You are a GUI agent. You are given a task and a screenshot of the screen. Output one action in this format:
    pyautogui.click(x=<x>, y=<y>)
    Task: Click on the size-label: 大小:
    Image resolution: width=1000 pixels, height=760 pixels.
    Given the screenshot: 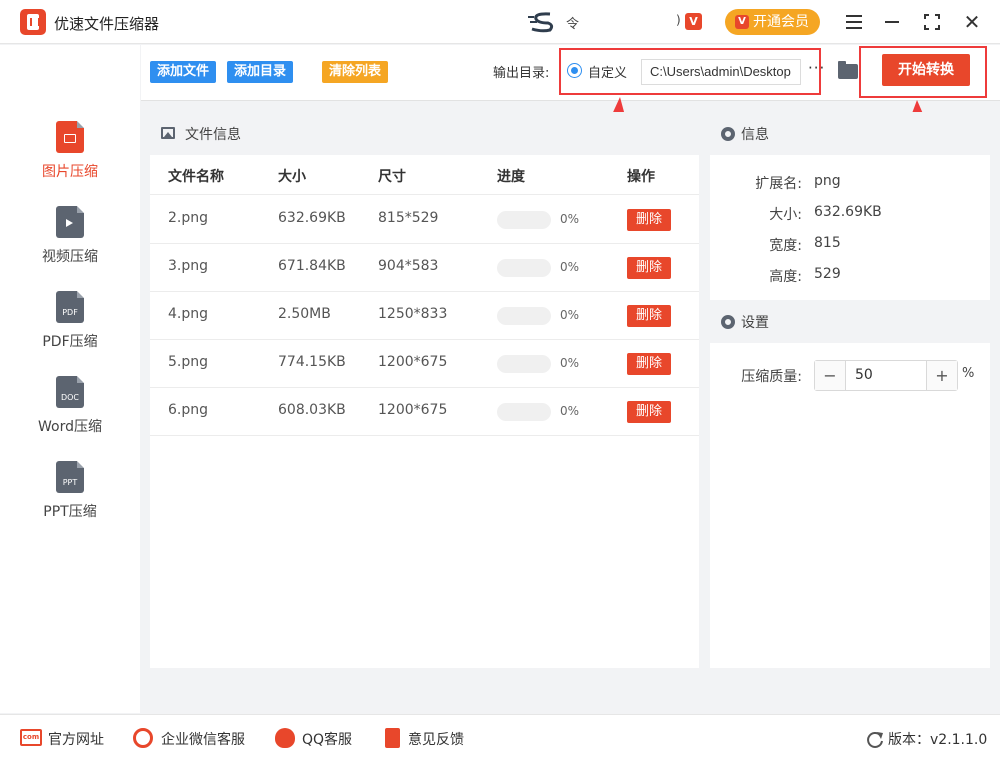 What is the action you would take?
    pyautogui.click(x=785, y=215)
    